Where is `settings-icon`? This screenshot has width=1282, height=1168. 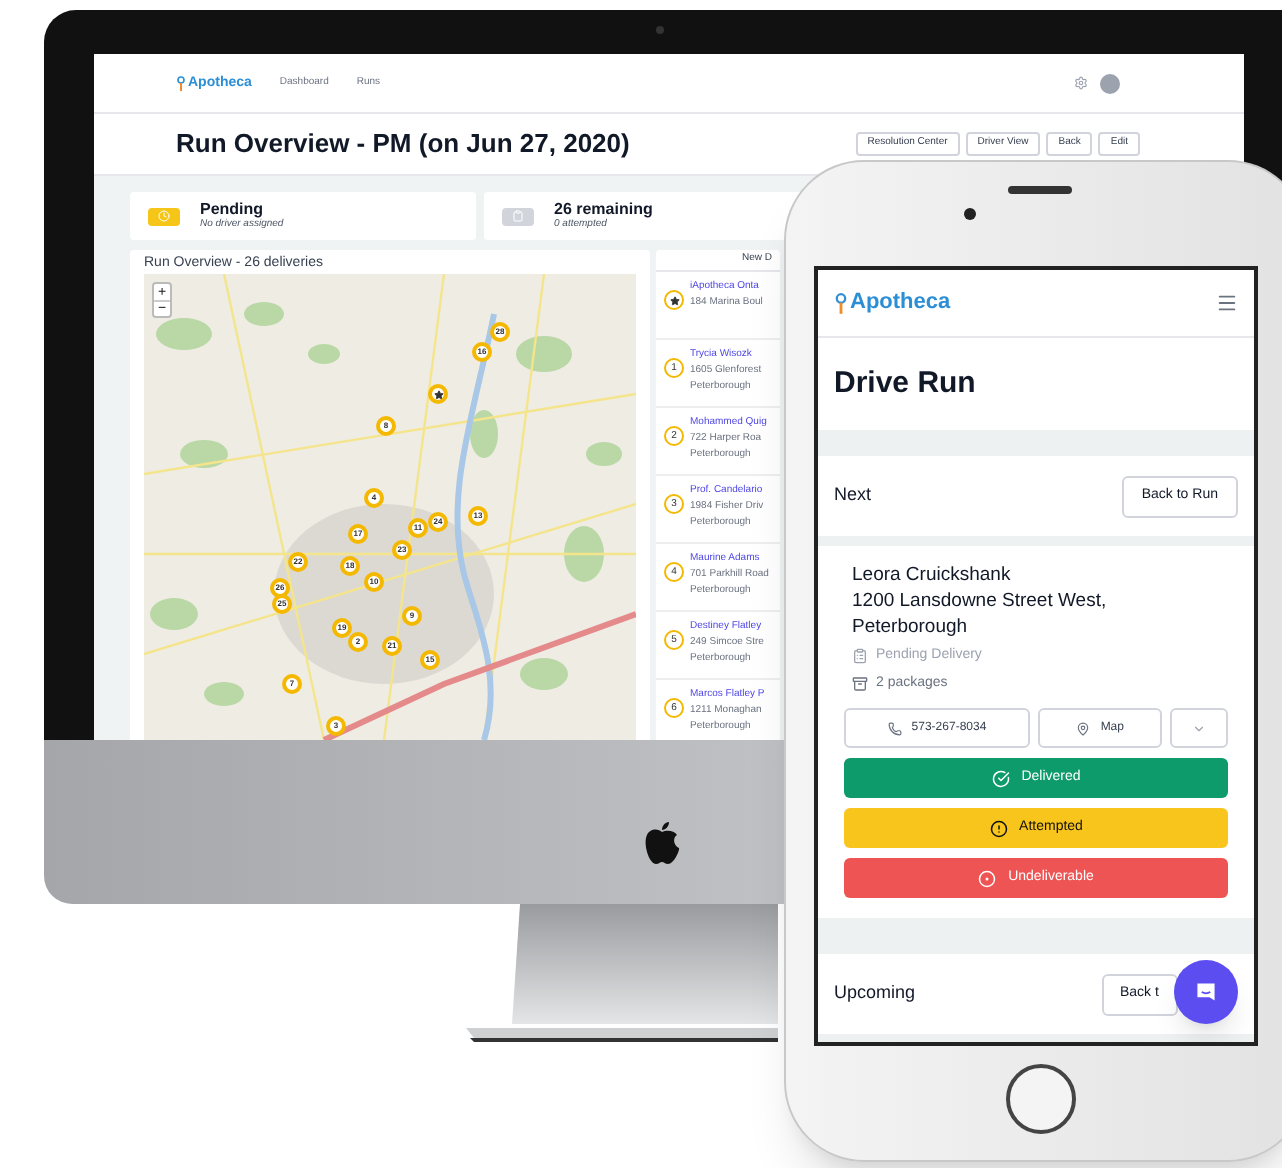
settings-icon is located at coordinates (1081, 83).